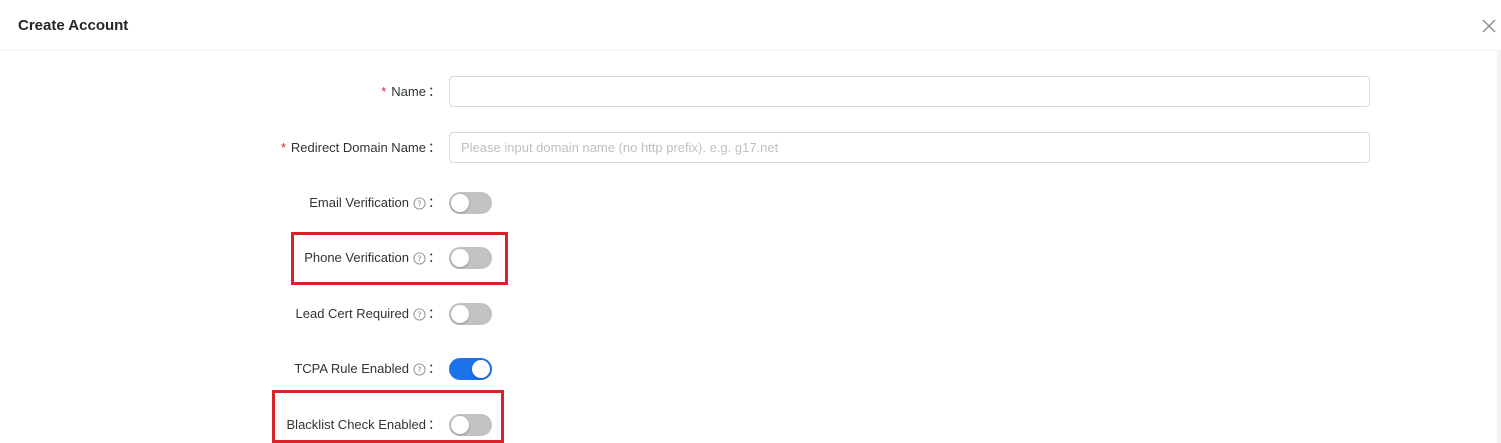  What do you see at coordinates (351, 368) in the screenshot?
I see `tcpa-rule-enabled-label-text: TCPA Rule Enabled` at bounding box center [351, 368].